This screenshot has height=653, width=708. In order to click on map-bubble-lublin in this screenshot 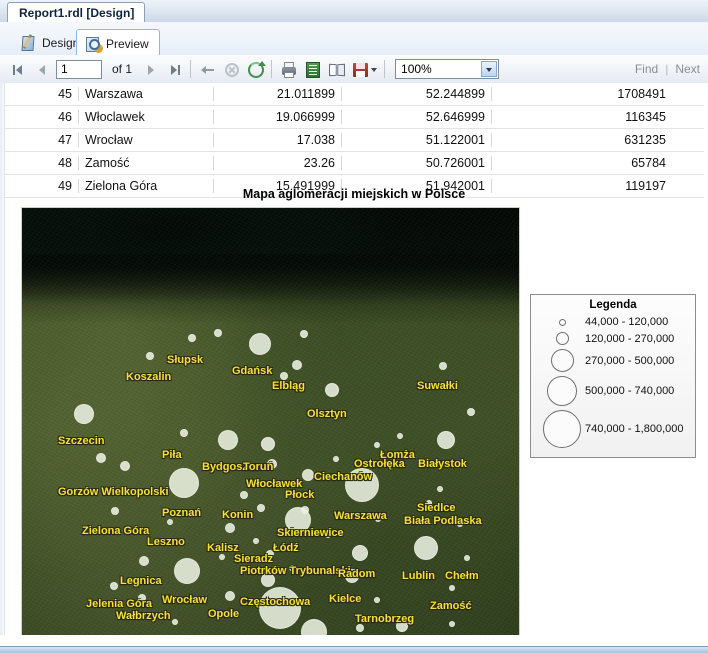, I will do `click(426, 548)`.